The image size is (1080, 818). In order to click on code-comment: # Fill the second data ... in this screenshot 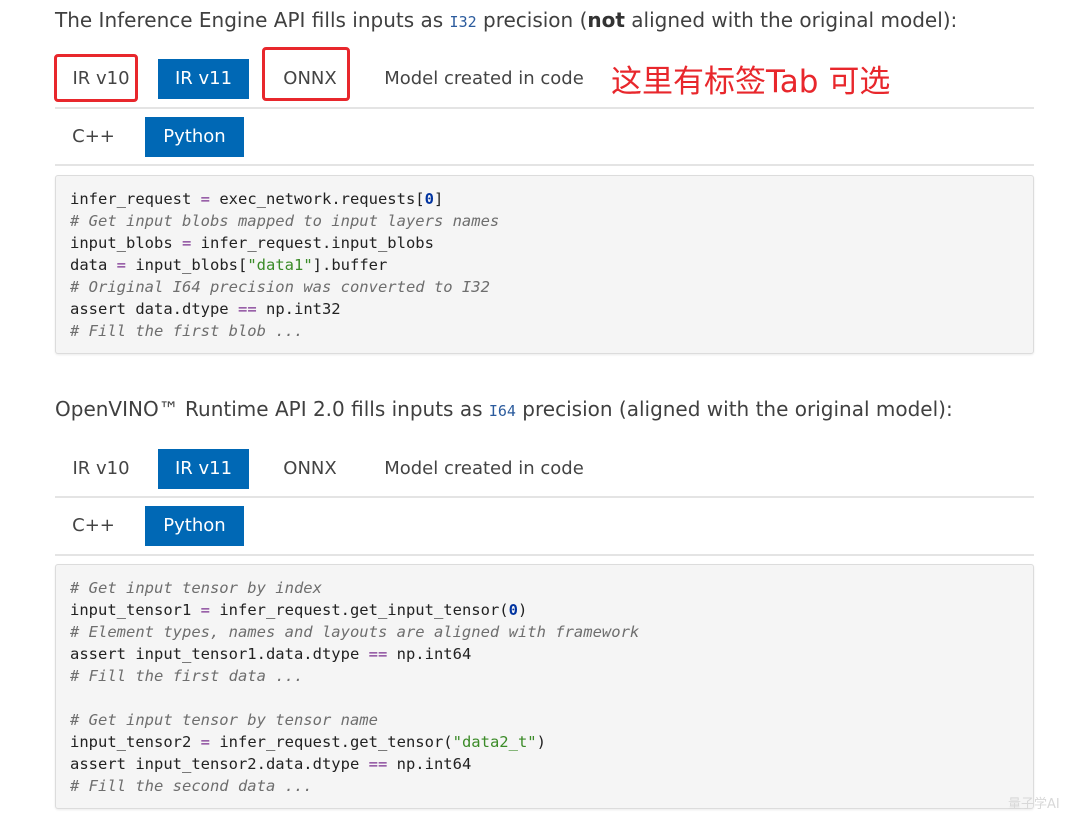, I will do `click(191, 786)`.